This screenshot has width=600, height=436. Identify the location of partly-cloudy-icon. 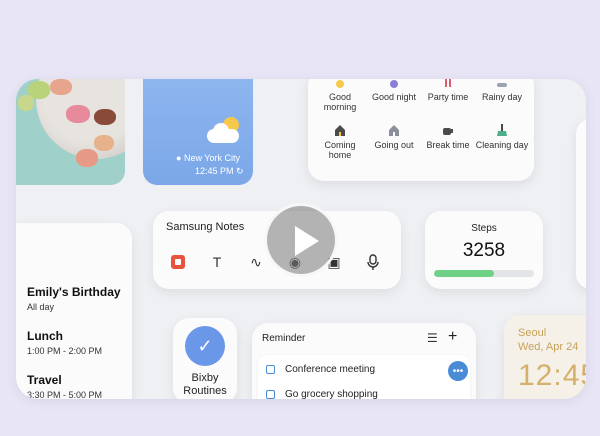
(224, 130).